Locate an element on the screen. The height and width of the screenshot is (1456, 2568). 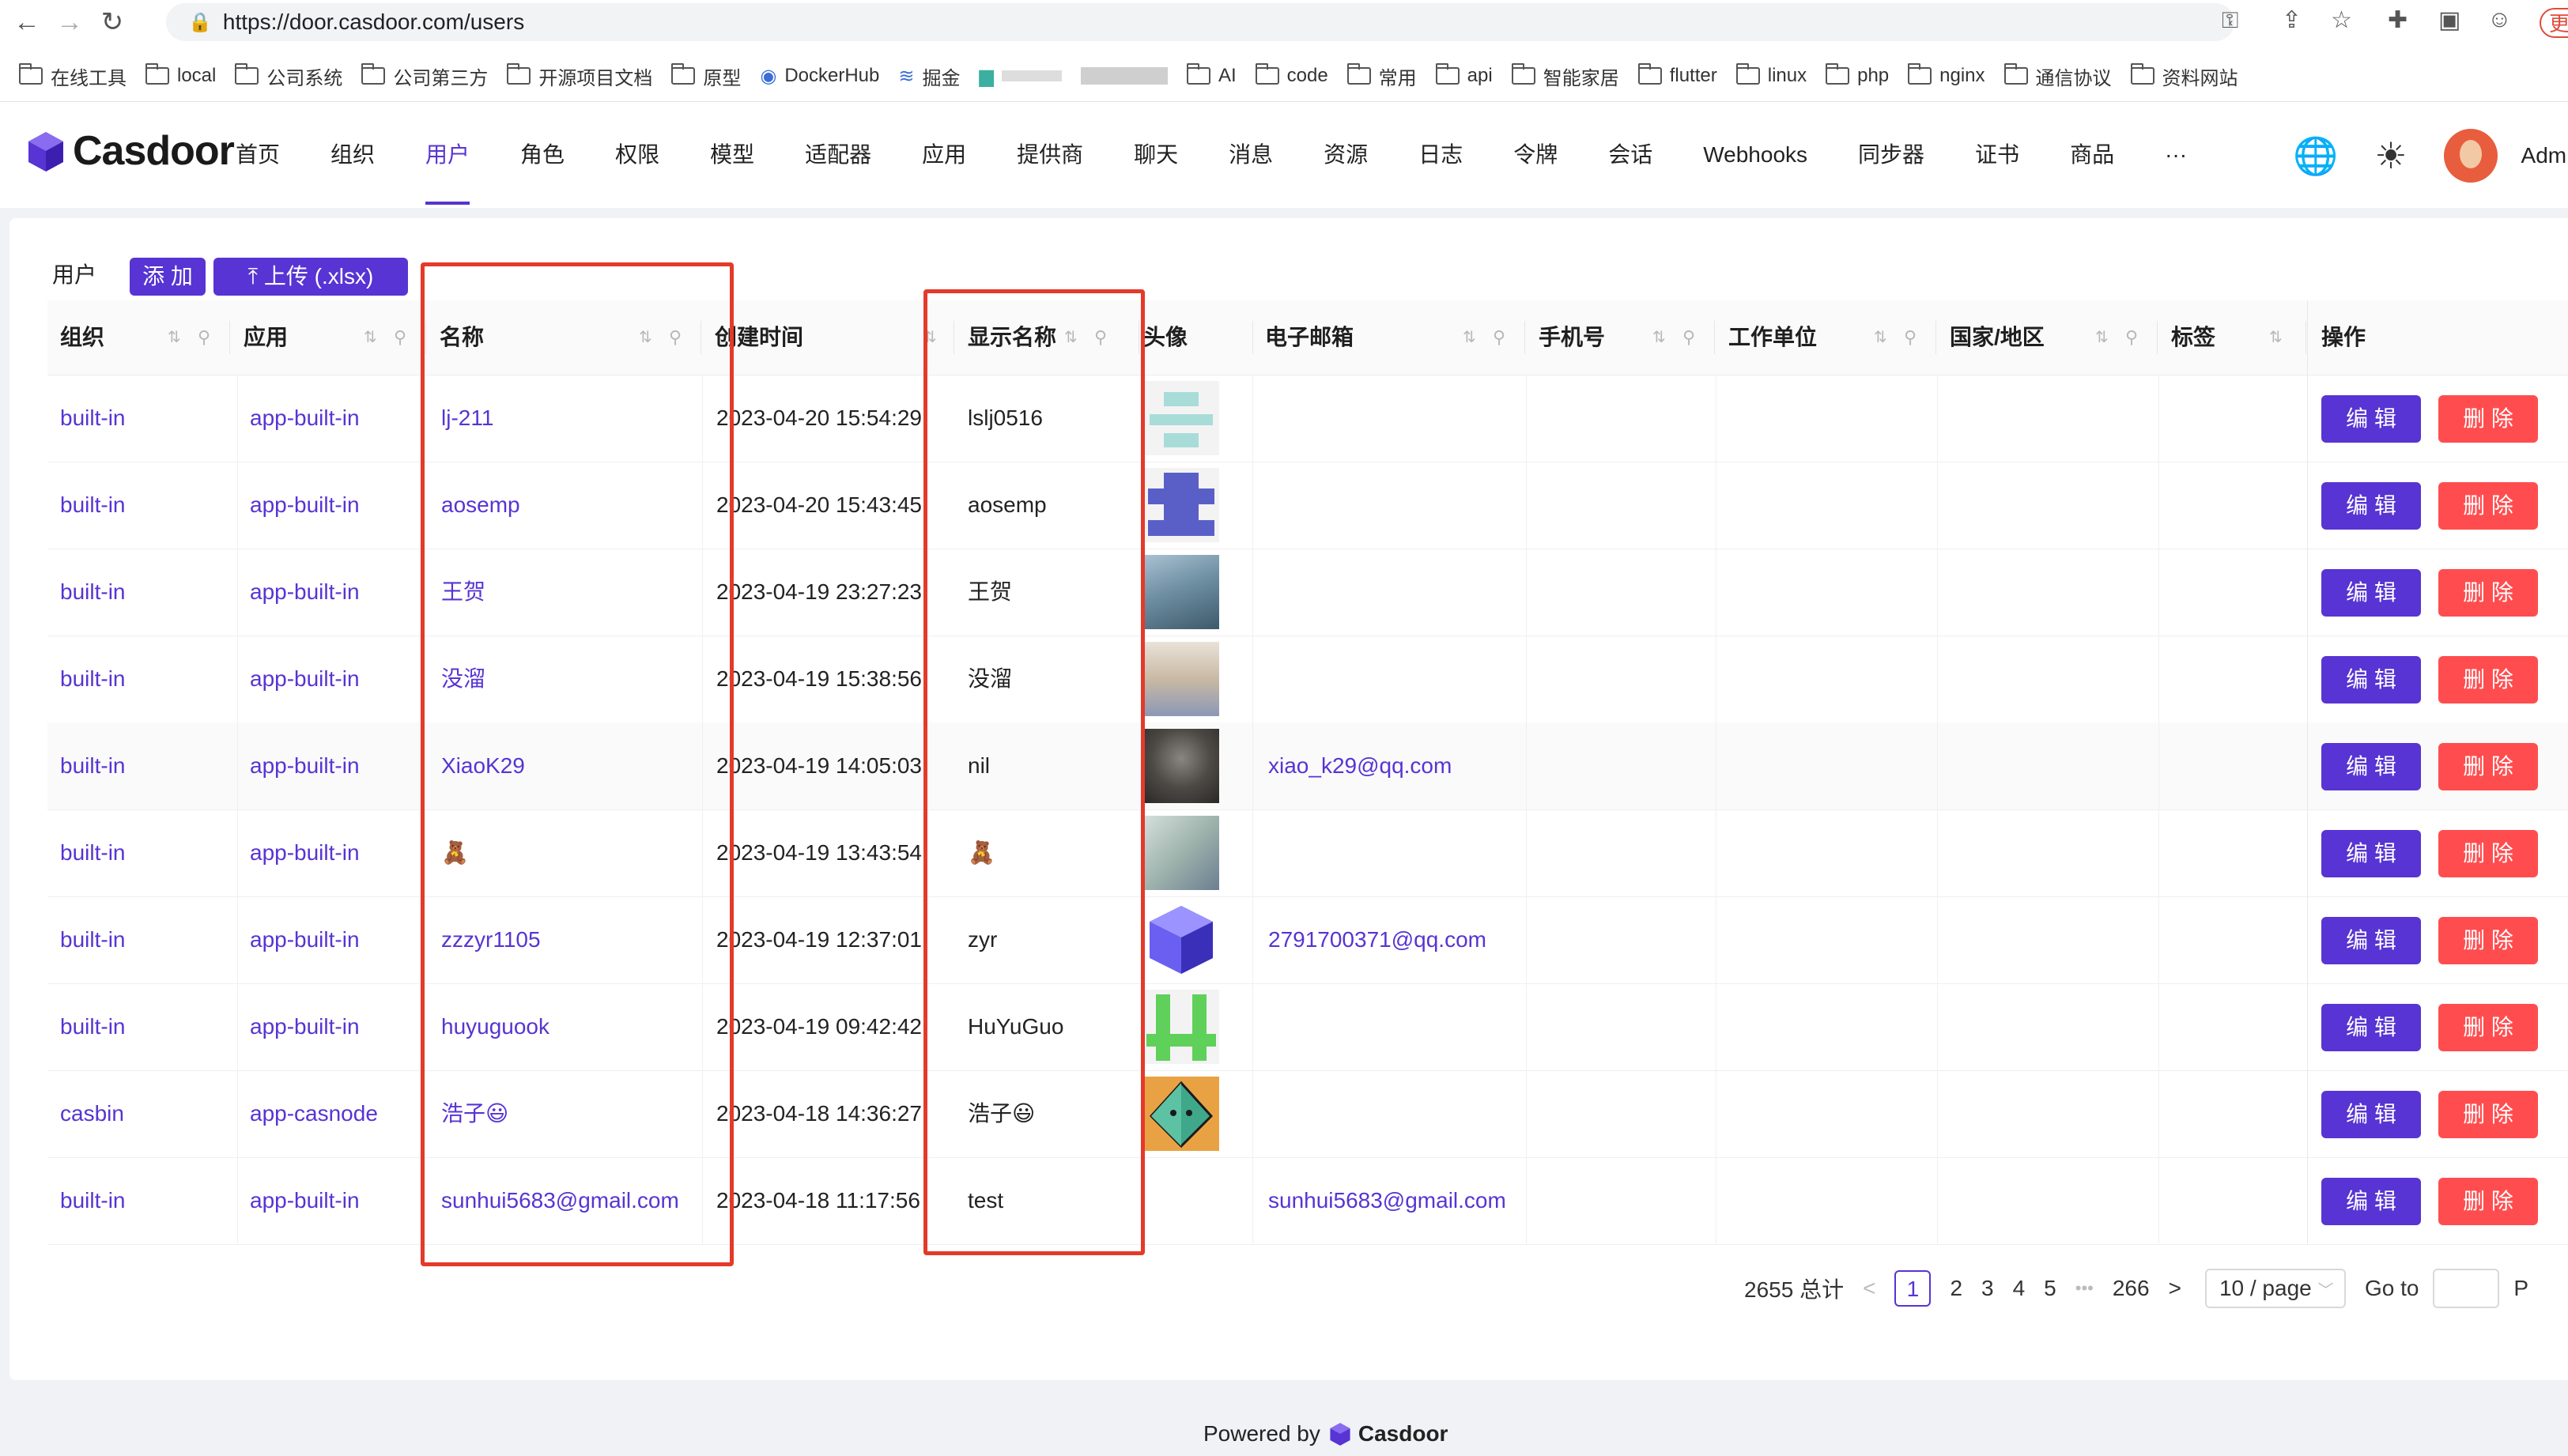
casdoor-logo: Casdoor is located at coordinates (130, 151).